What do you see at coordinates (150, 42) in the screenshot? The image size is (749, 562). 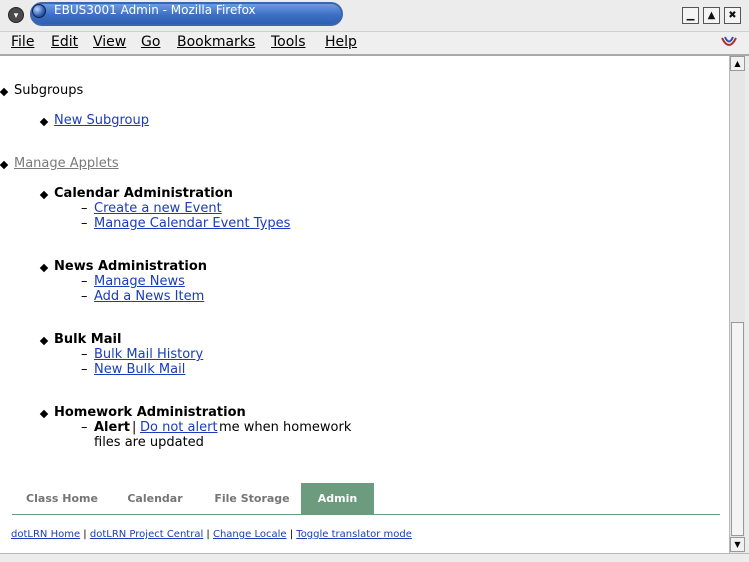 I see `menu-go: Go` at bounding box center [150, 42].